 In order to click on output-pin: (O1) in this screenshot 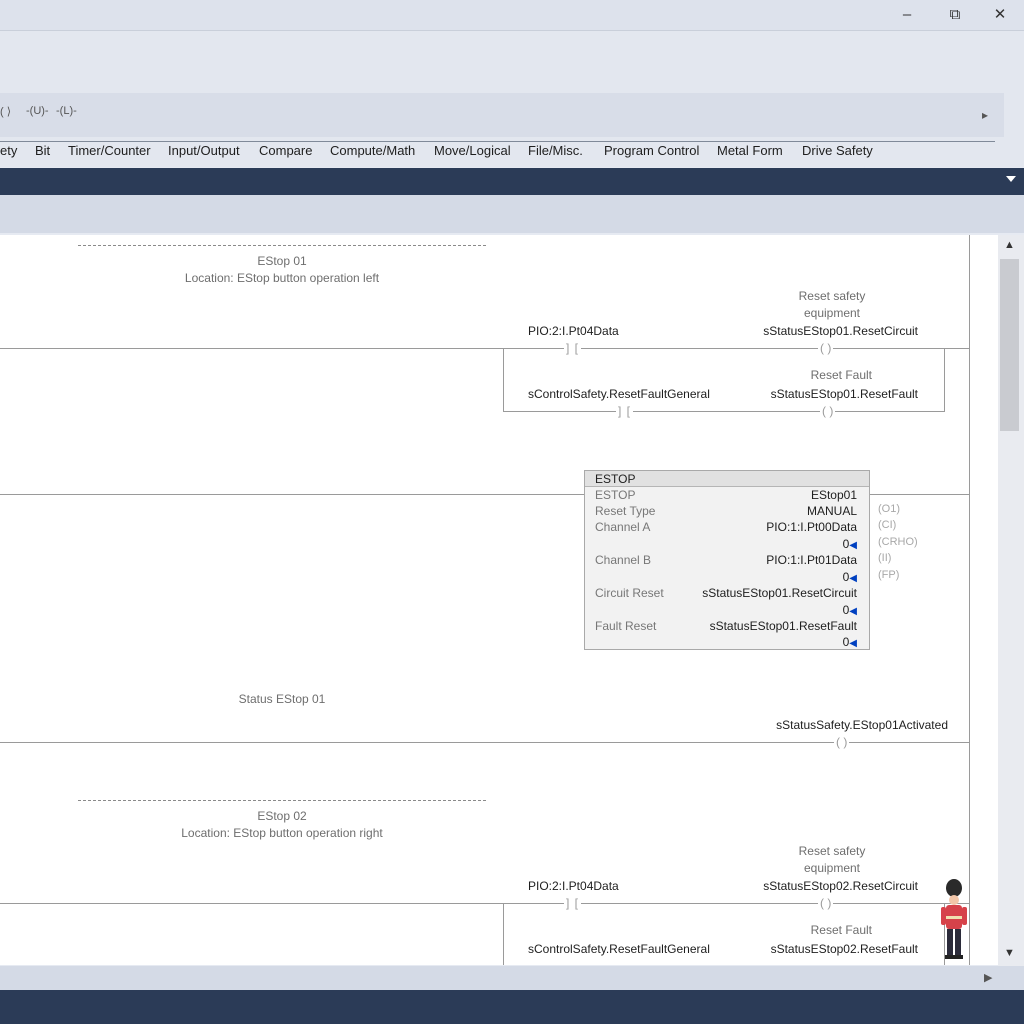, I will do `click(889, 509)`.